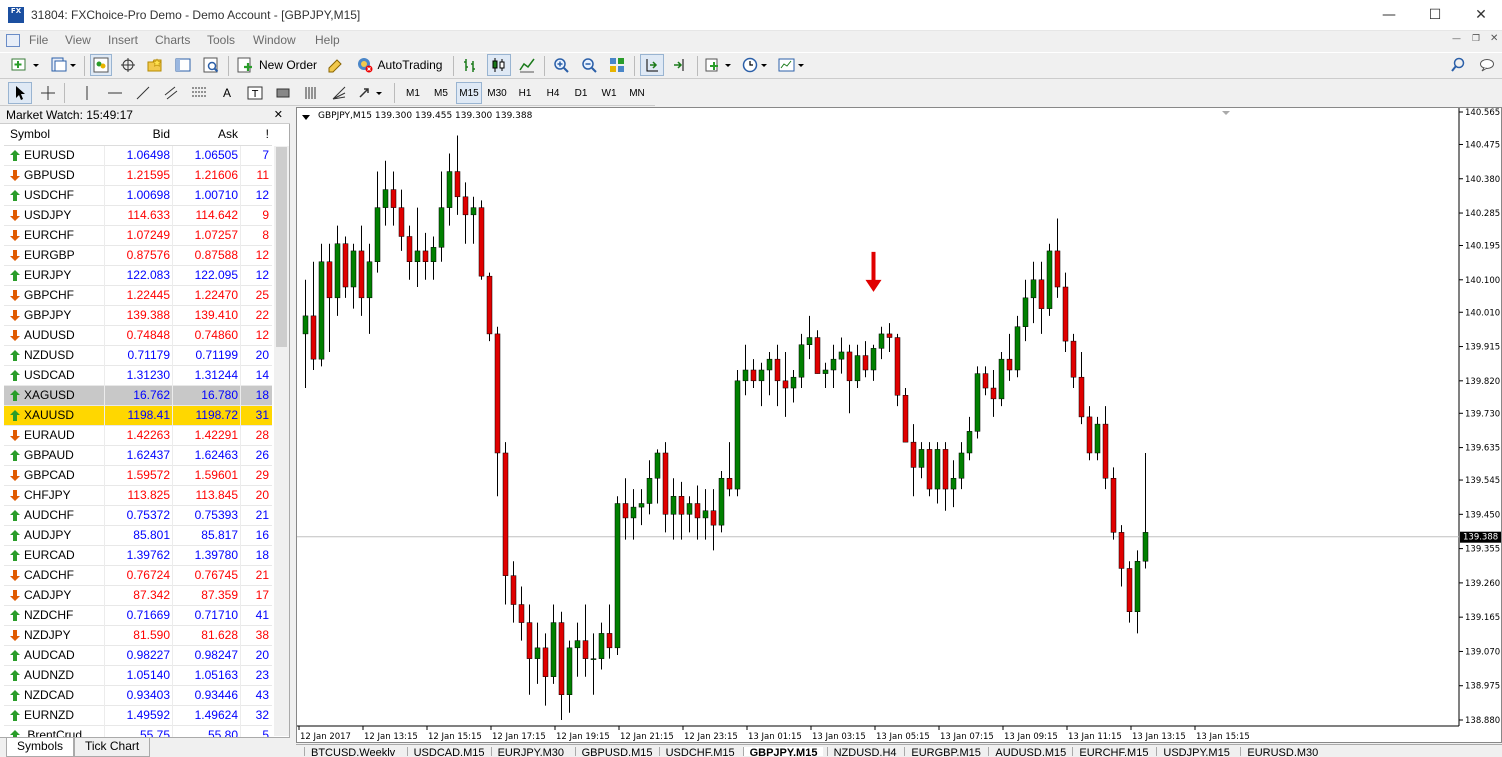 Image resolution: width=1502 pixels, height=757 pixels. I want to click on new-chart-button, so click(26, 65).